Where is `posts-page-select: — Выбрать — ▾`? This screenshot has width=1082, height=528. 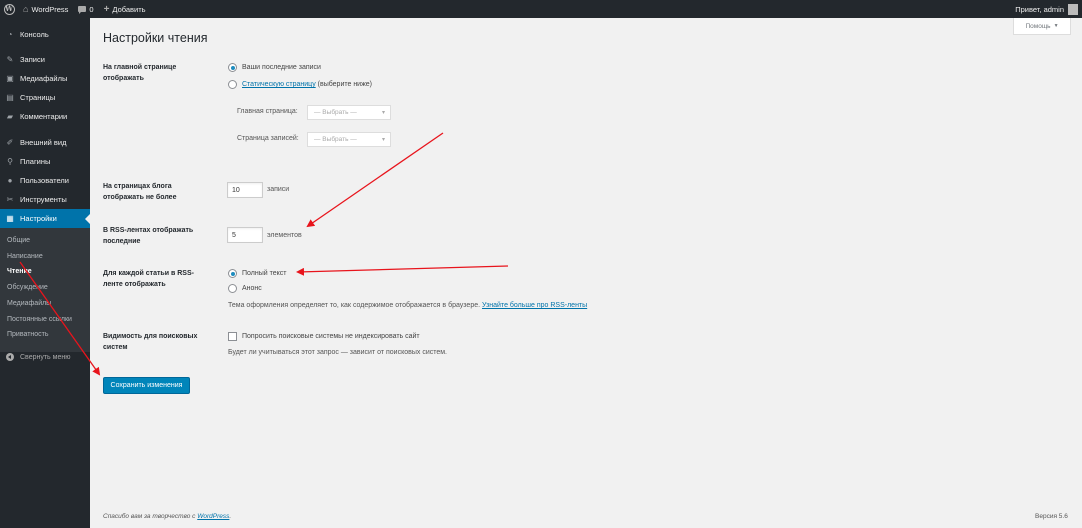 posts-page-select: — Выбрать — ▾ is located at coordinates (349, 139).